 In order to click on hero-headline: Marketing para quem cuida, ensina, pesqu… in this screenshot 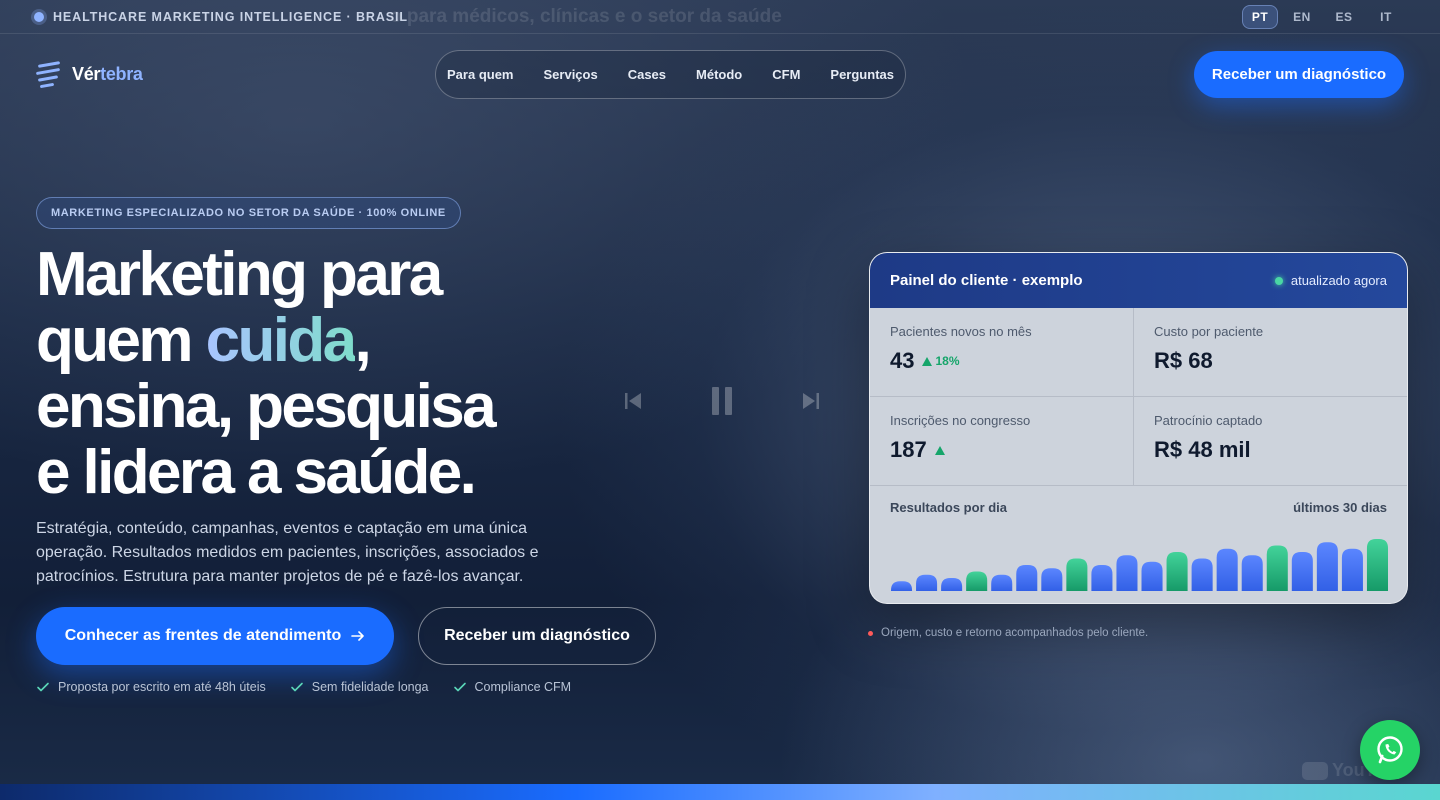, I will do `click(266, 373)`.